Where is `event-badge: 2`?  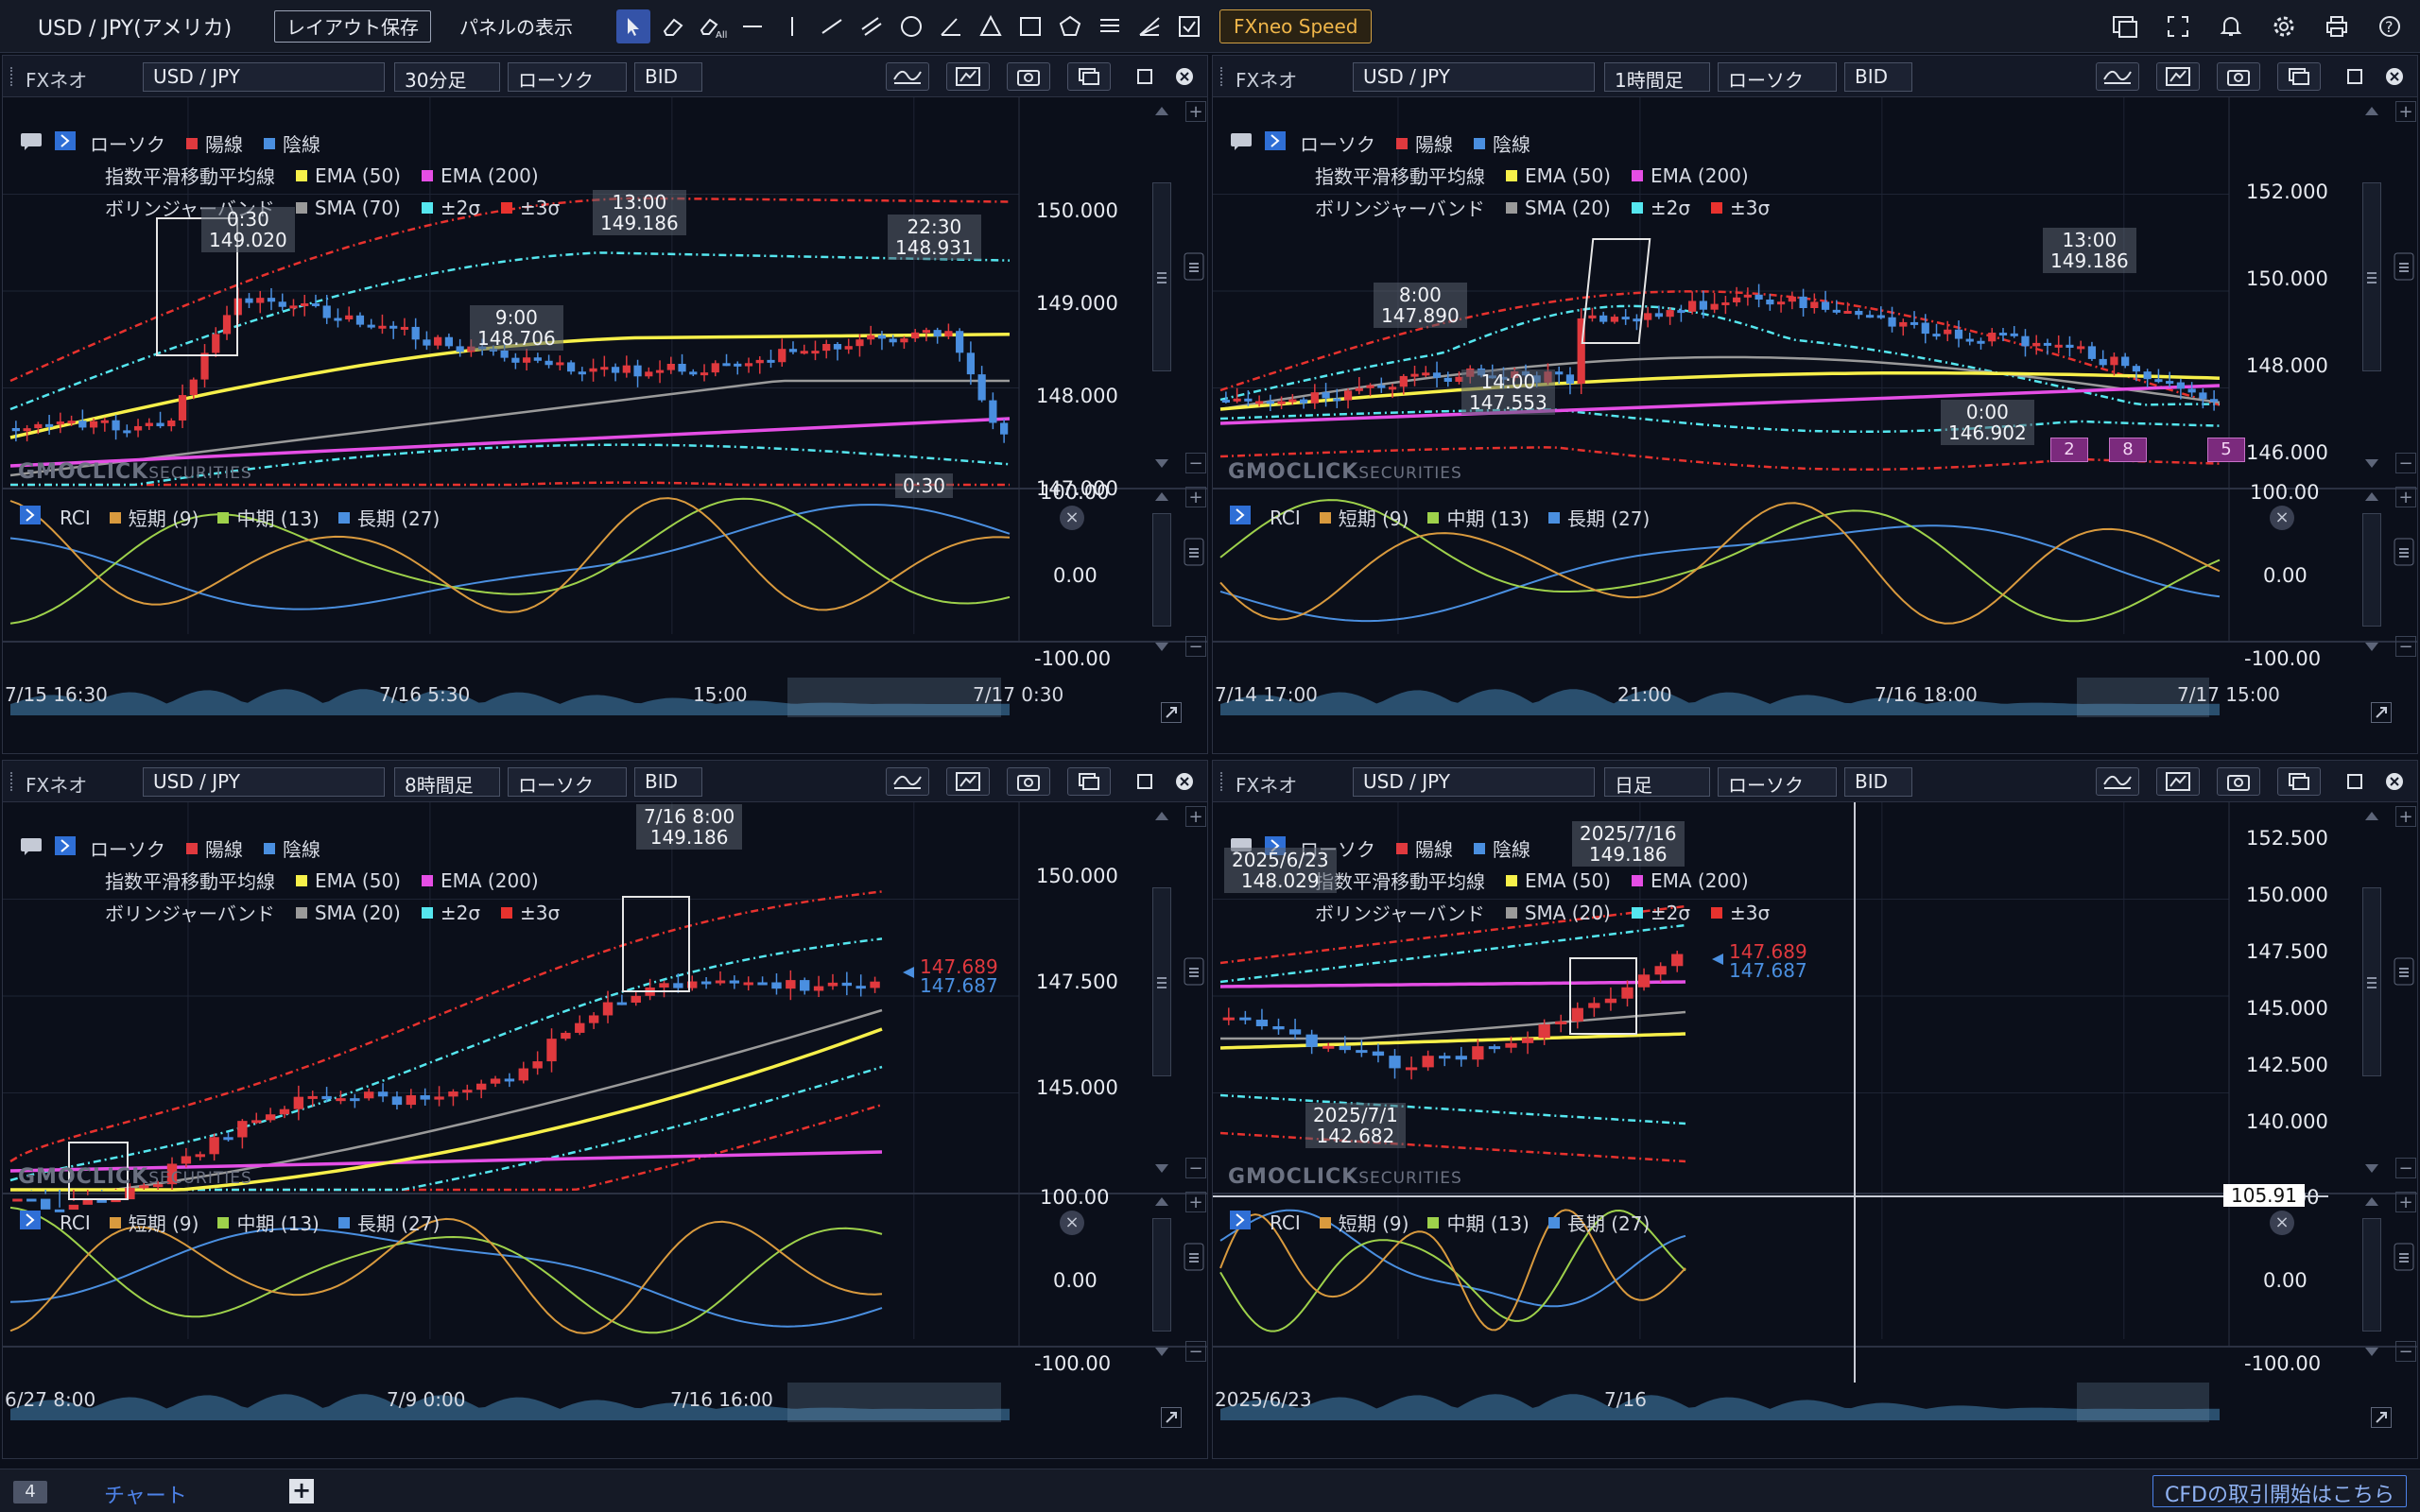
event-badge: 2 is located at coordinates (2069, 450).